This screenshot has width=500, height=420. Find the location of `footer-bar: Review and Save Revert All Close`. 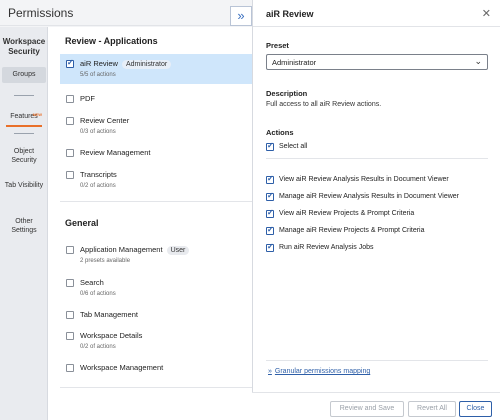

footer-bar: Review and Save Revert All Close is located at coordinates (376, 406).